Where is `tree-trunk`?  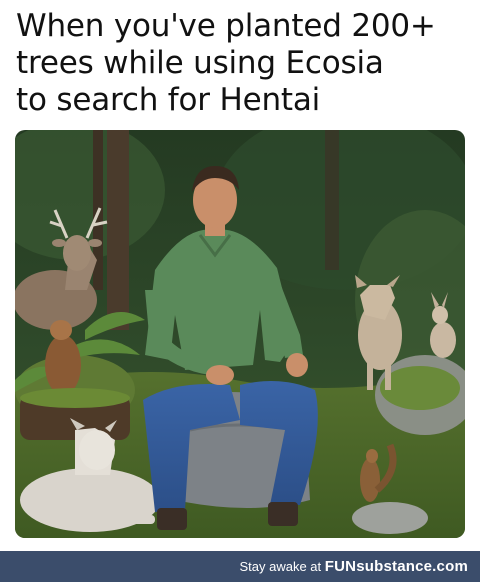
tree-trunk is located at coordinates (118, 230).